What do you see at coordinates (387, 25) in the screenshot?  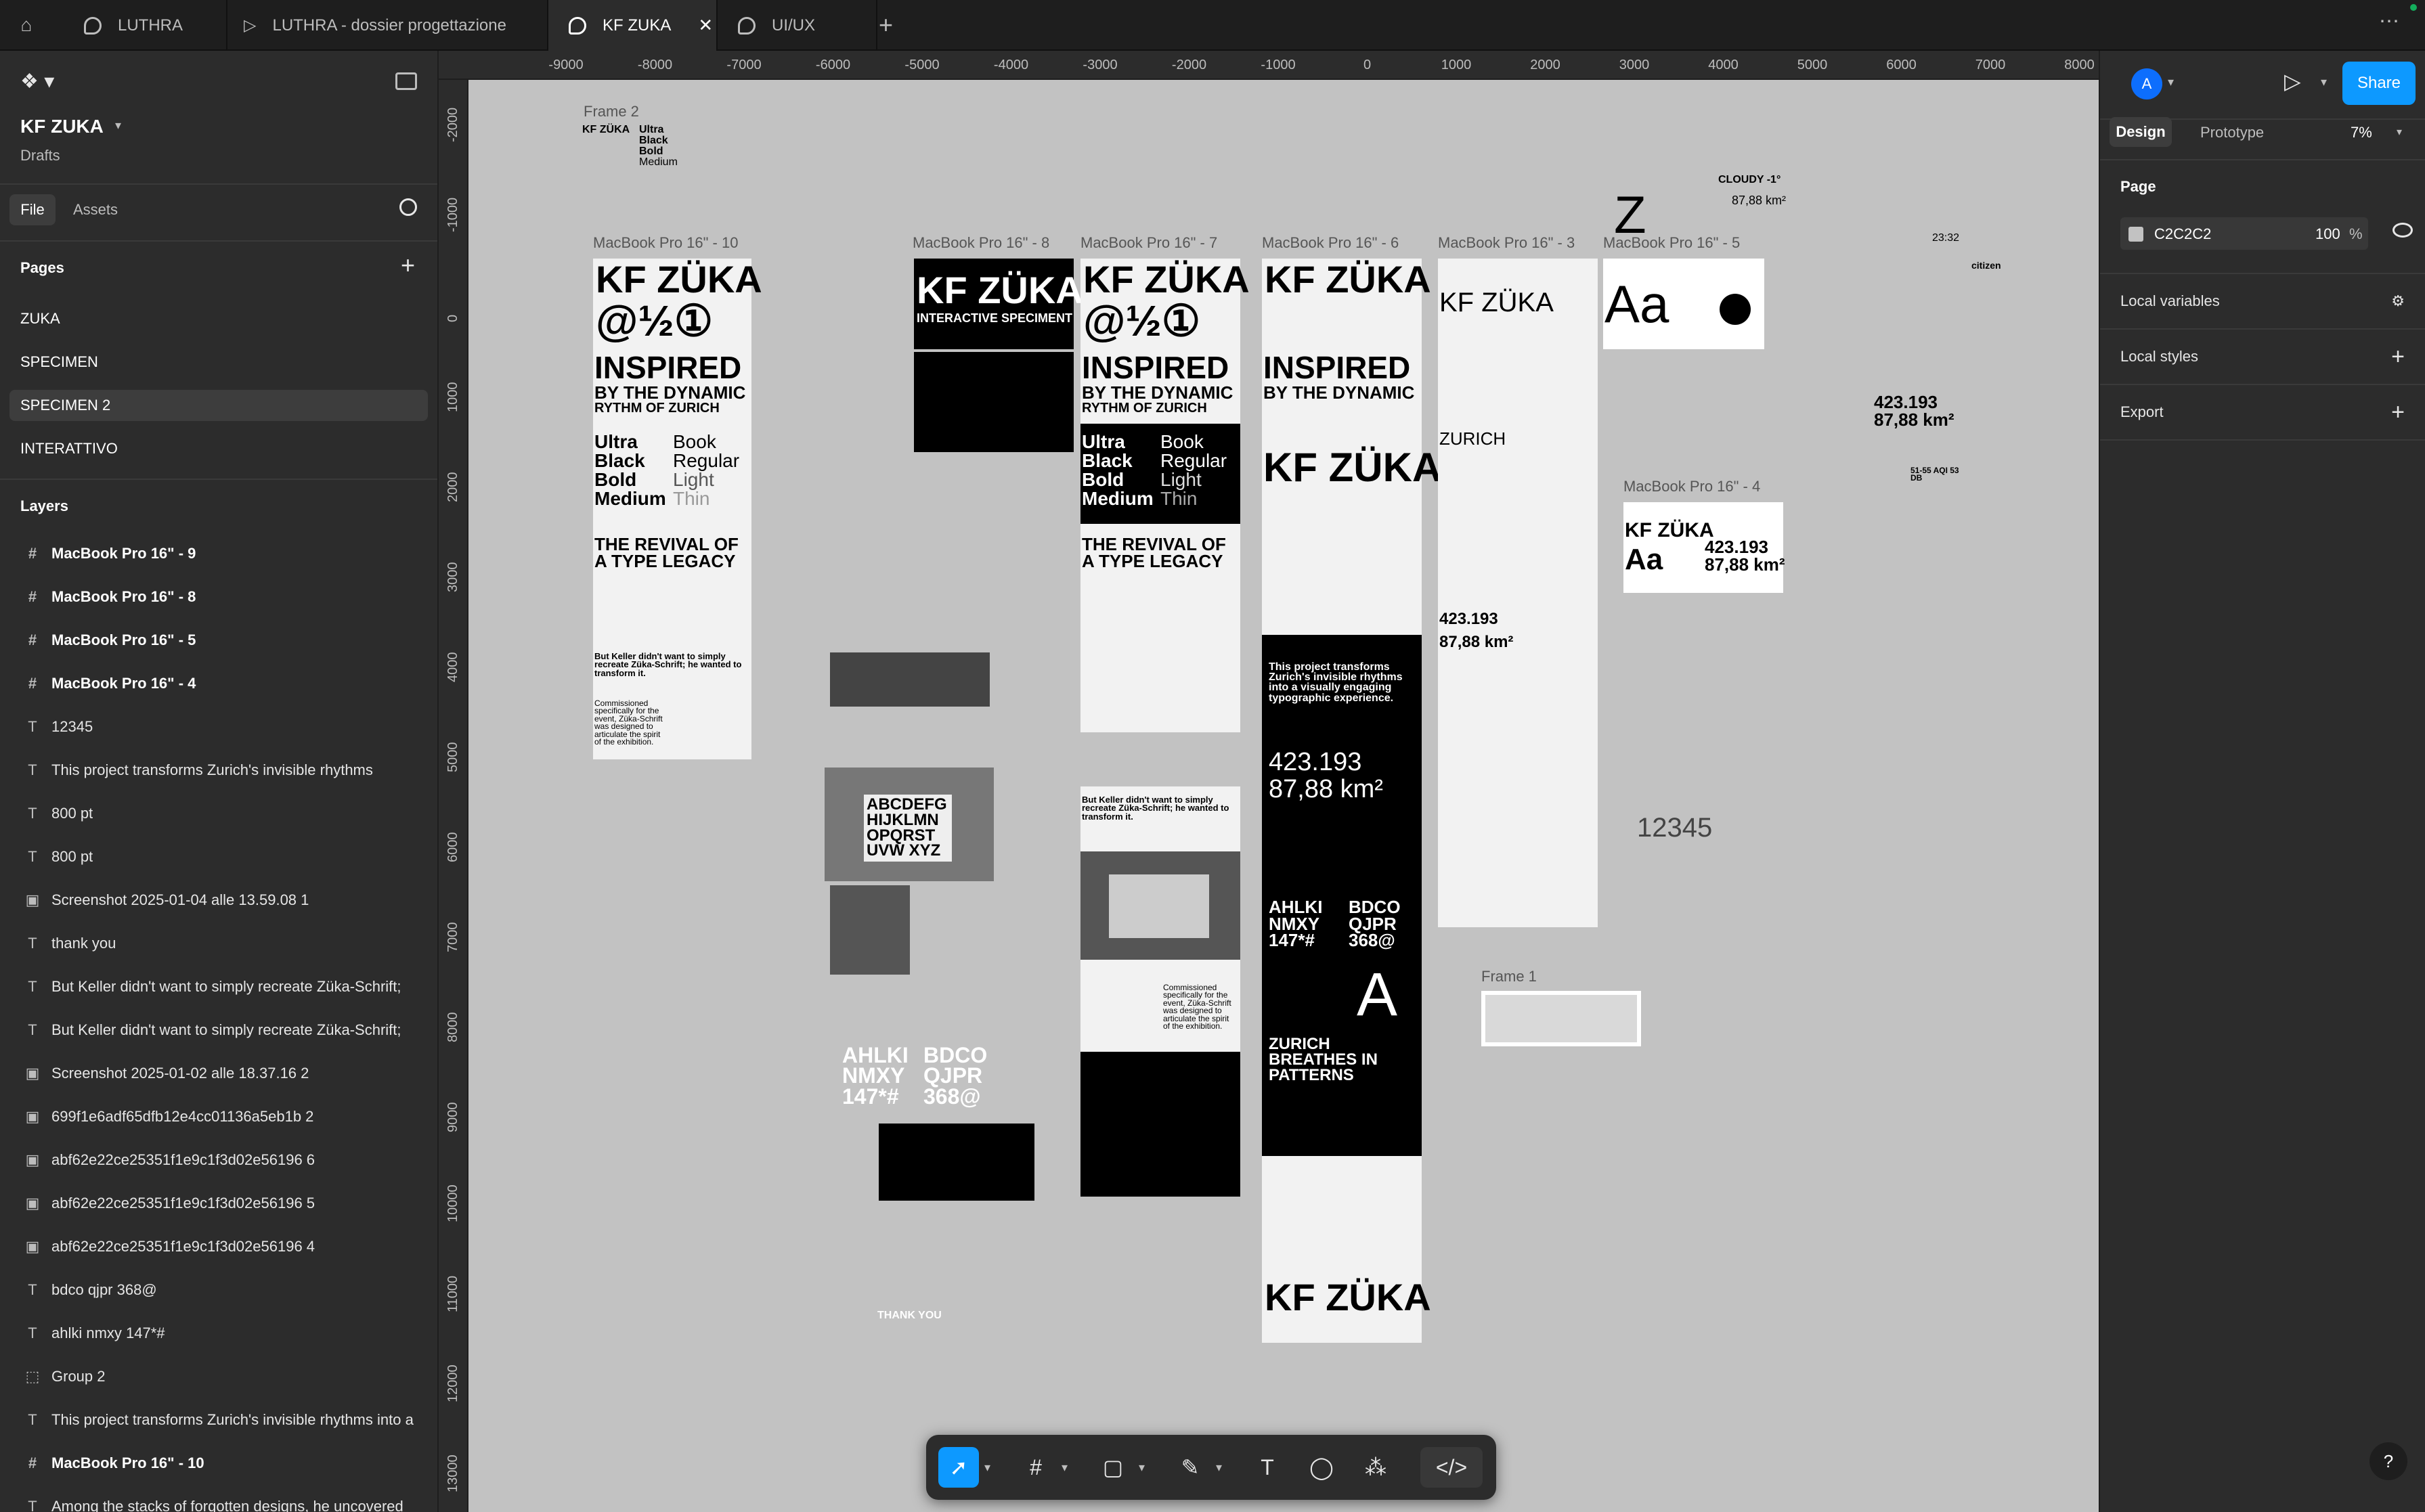 I see `tab-luthra-dossier: ▷ LUTHRA - dossier progettazione` at bounding box center [387, 25].